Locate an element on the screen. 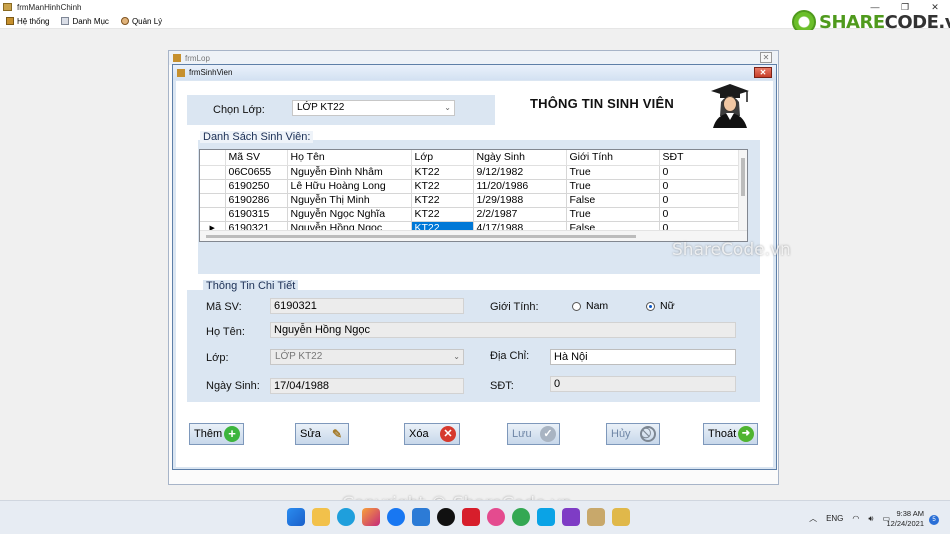 This screenshot has width=950, height=534. menu-item-he-thong: Hệ thống is located at coordinates (27, 21).